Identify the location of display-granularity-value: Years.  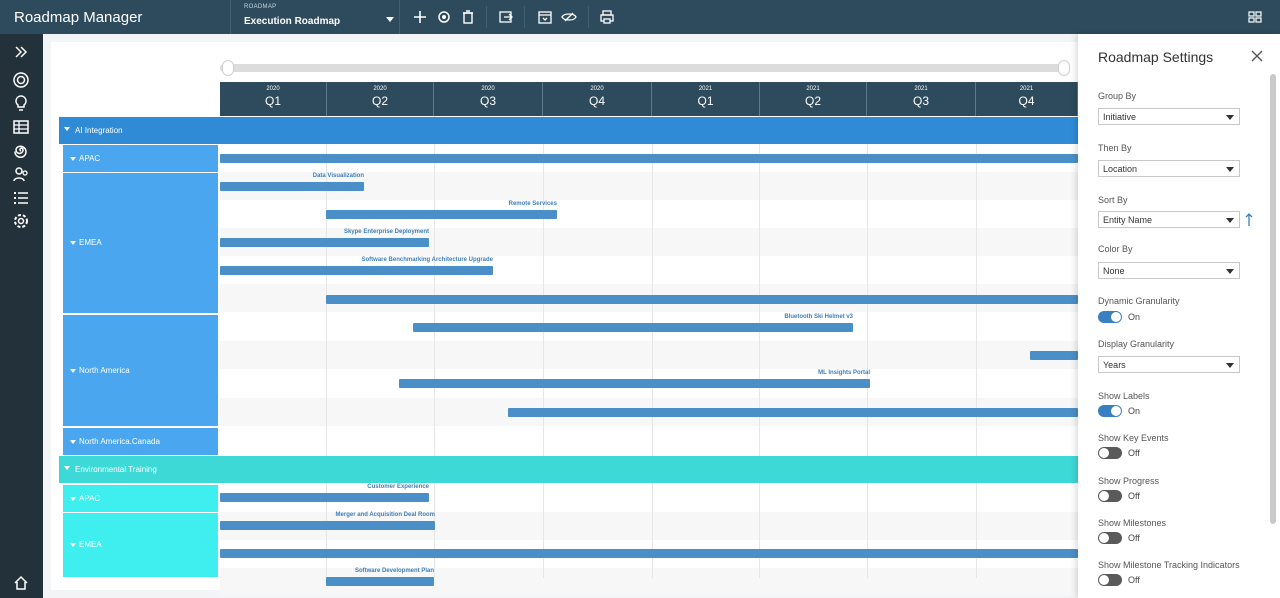
(1114, 365).